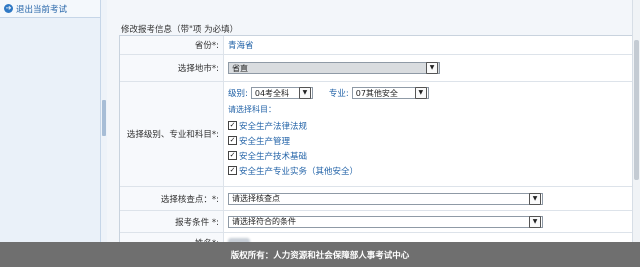 The height and width of the screenshot is (267, 640). I want to click on city-label: 选择地市*:, so click(172, 68).